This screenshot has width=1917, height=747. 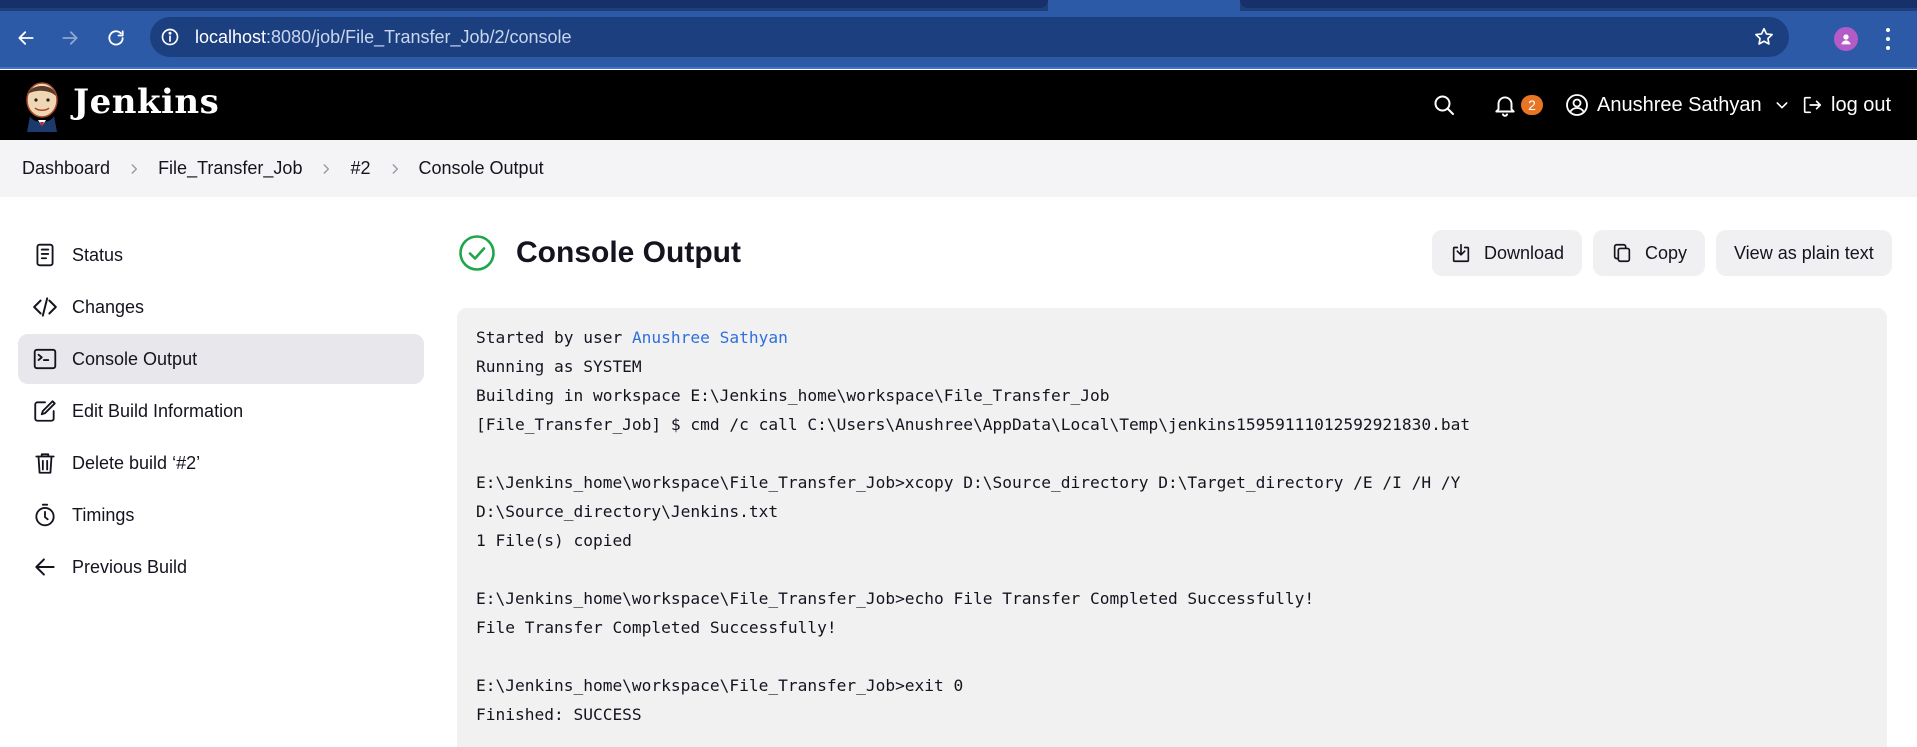 I want to click on terminal-icon, so click(x=45, y=359).